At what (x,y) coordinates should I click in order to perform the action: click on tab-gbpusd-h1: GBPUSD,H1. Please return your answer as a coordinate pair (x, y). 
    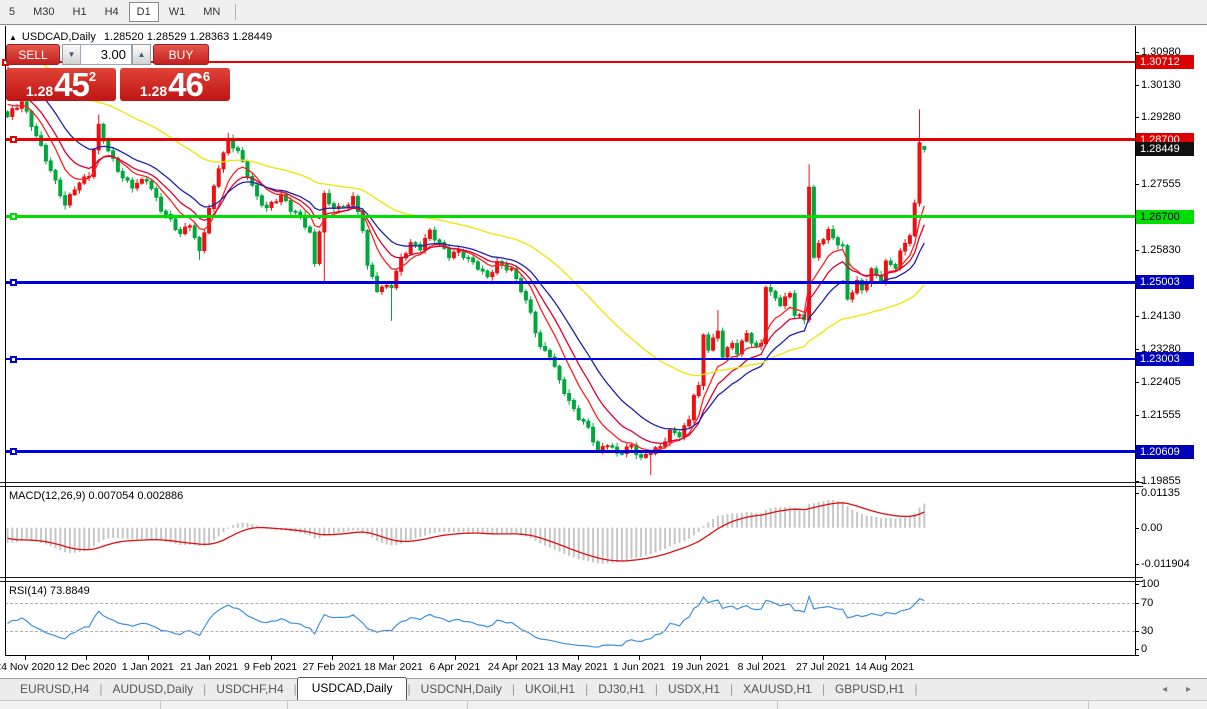
    Looking at the image, I should click on (869, 689).